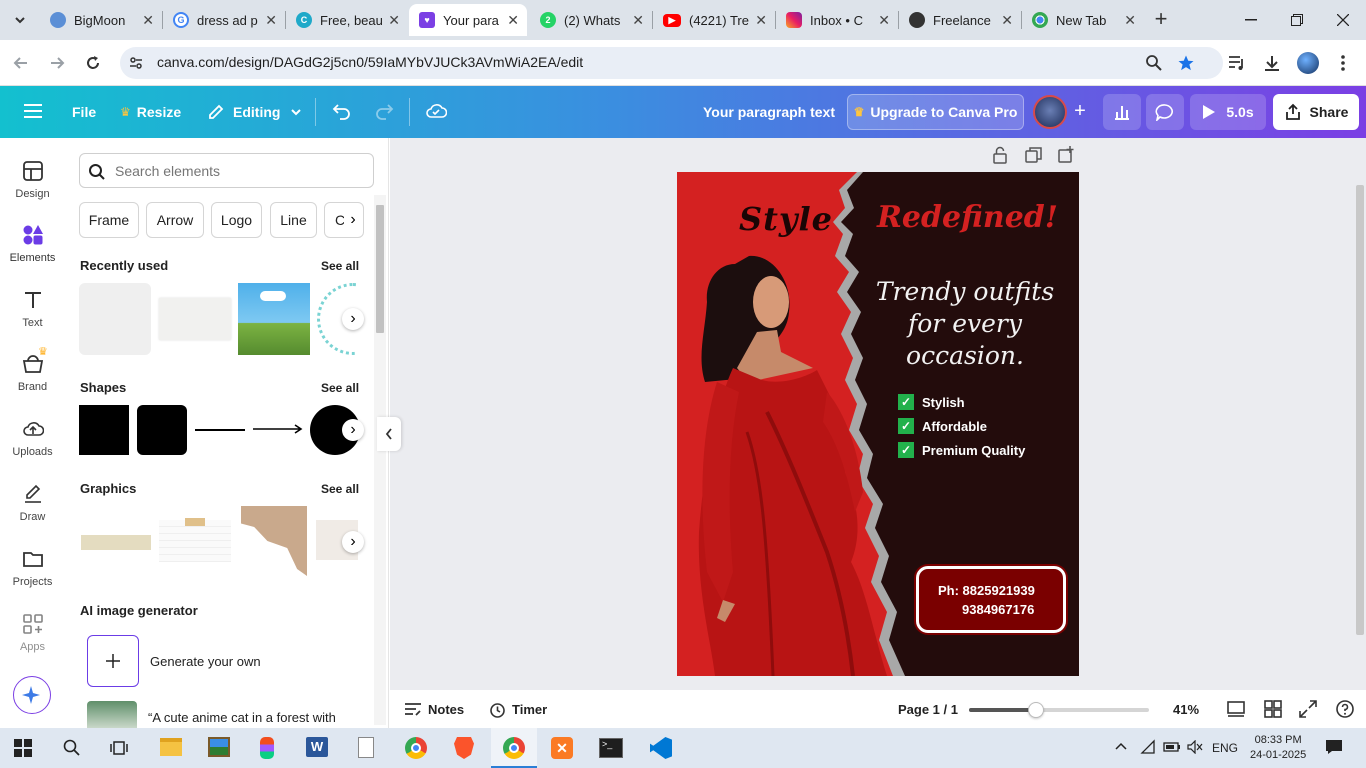 The image size is (1366, 768). Describe the element at coordinates (1036, 710) in the screenshot. I see `zoom-slider-thumb` at that location.